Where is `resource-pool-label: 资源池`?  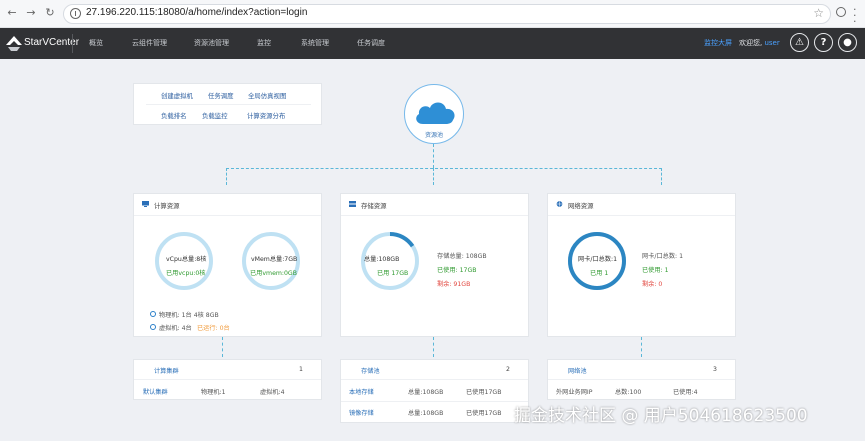
resource-pool-label: 资源池 is located at coordinates (433, 135).